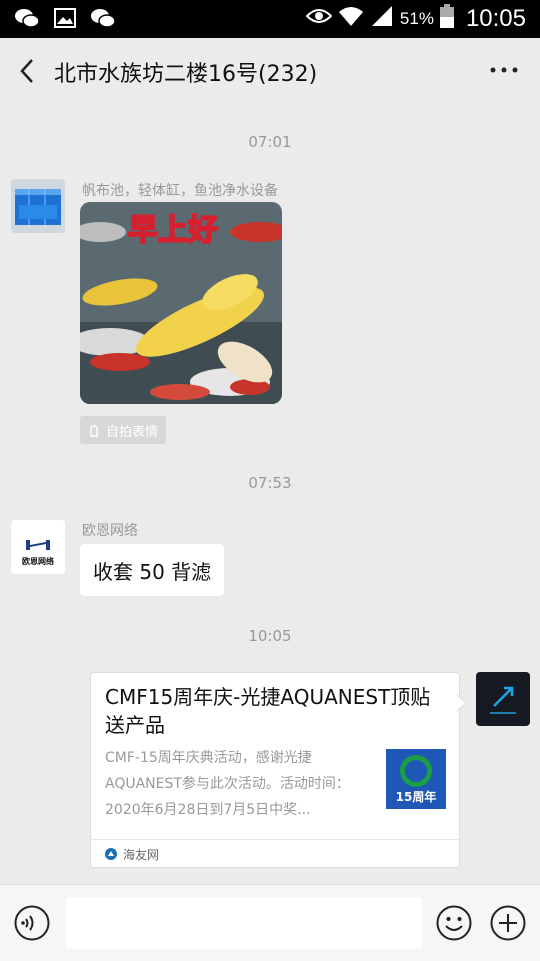 Image resolution: width=540 pixels, height=961 pixels. What do you see at coordinates (270, 19) in the screenshot?
I see `status-bar: 51% 10:05` at bounding box center [270, 19].